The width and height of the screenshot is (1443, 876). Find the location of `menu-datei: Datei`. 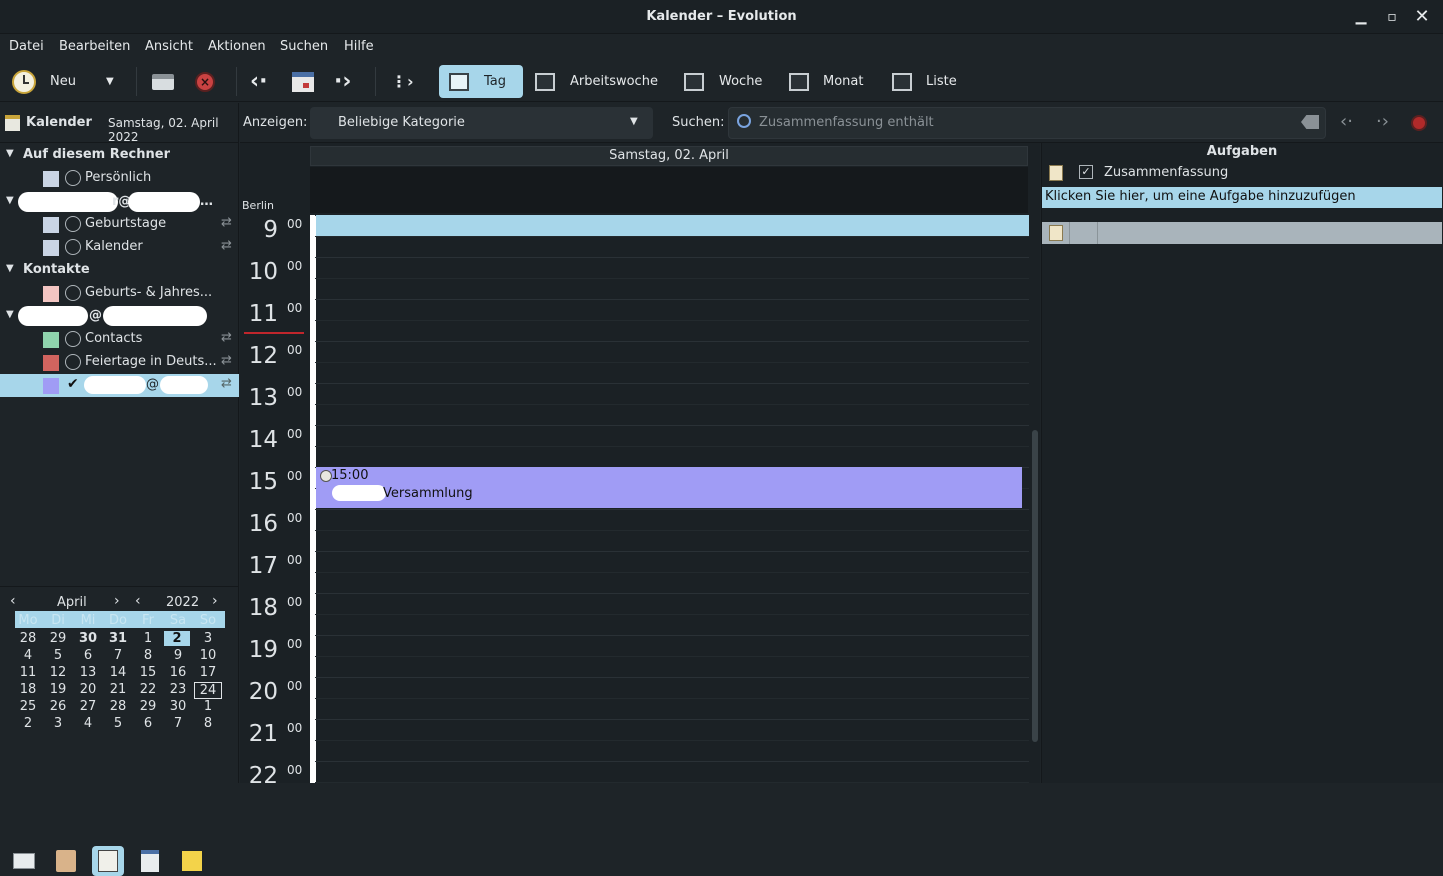

menu-datei: Datei is located at coordinates (26, 46).